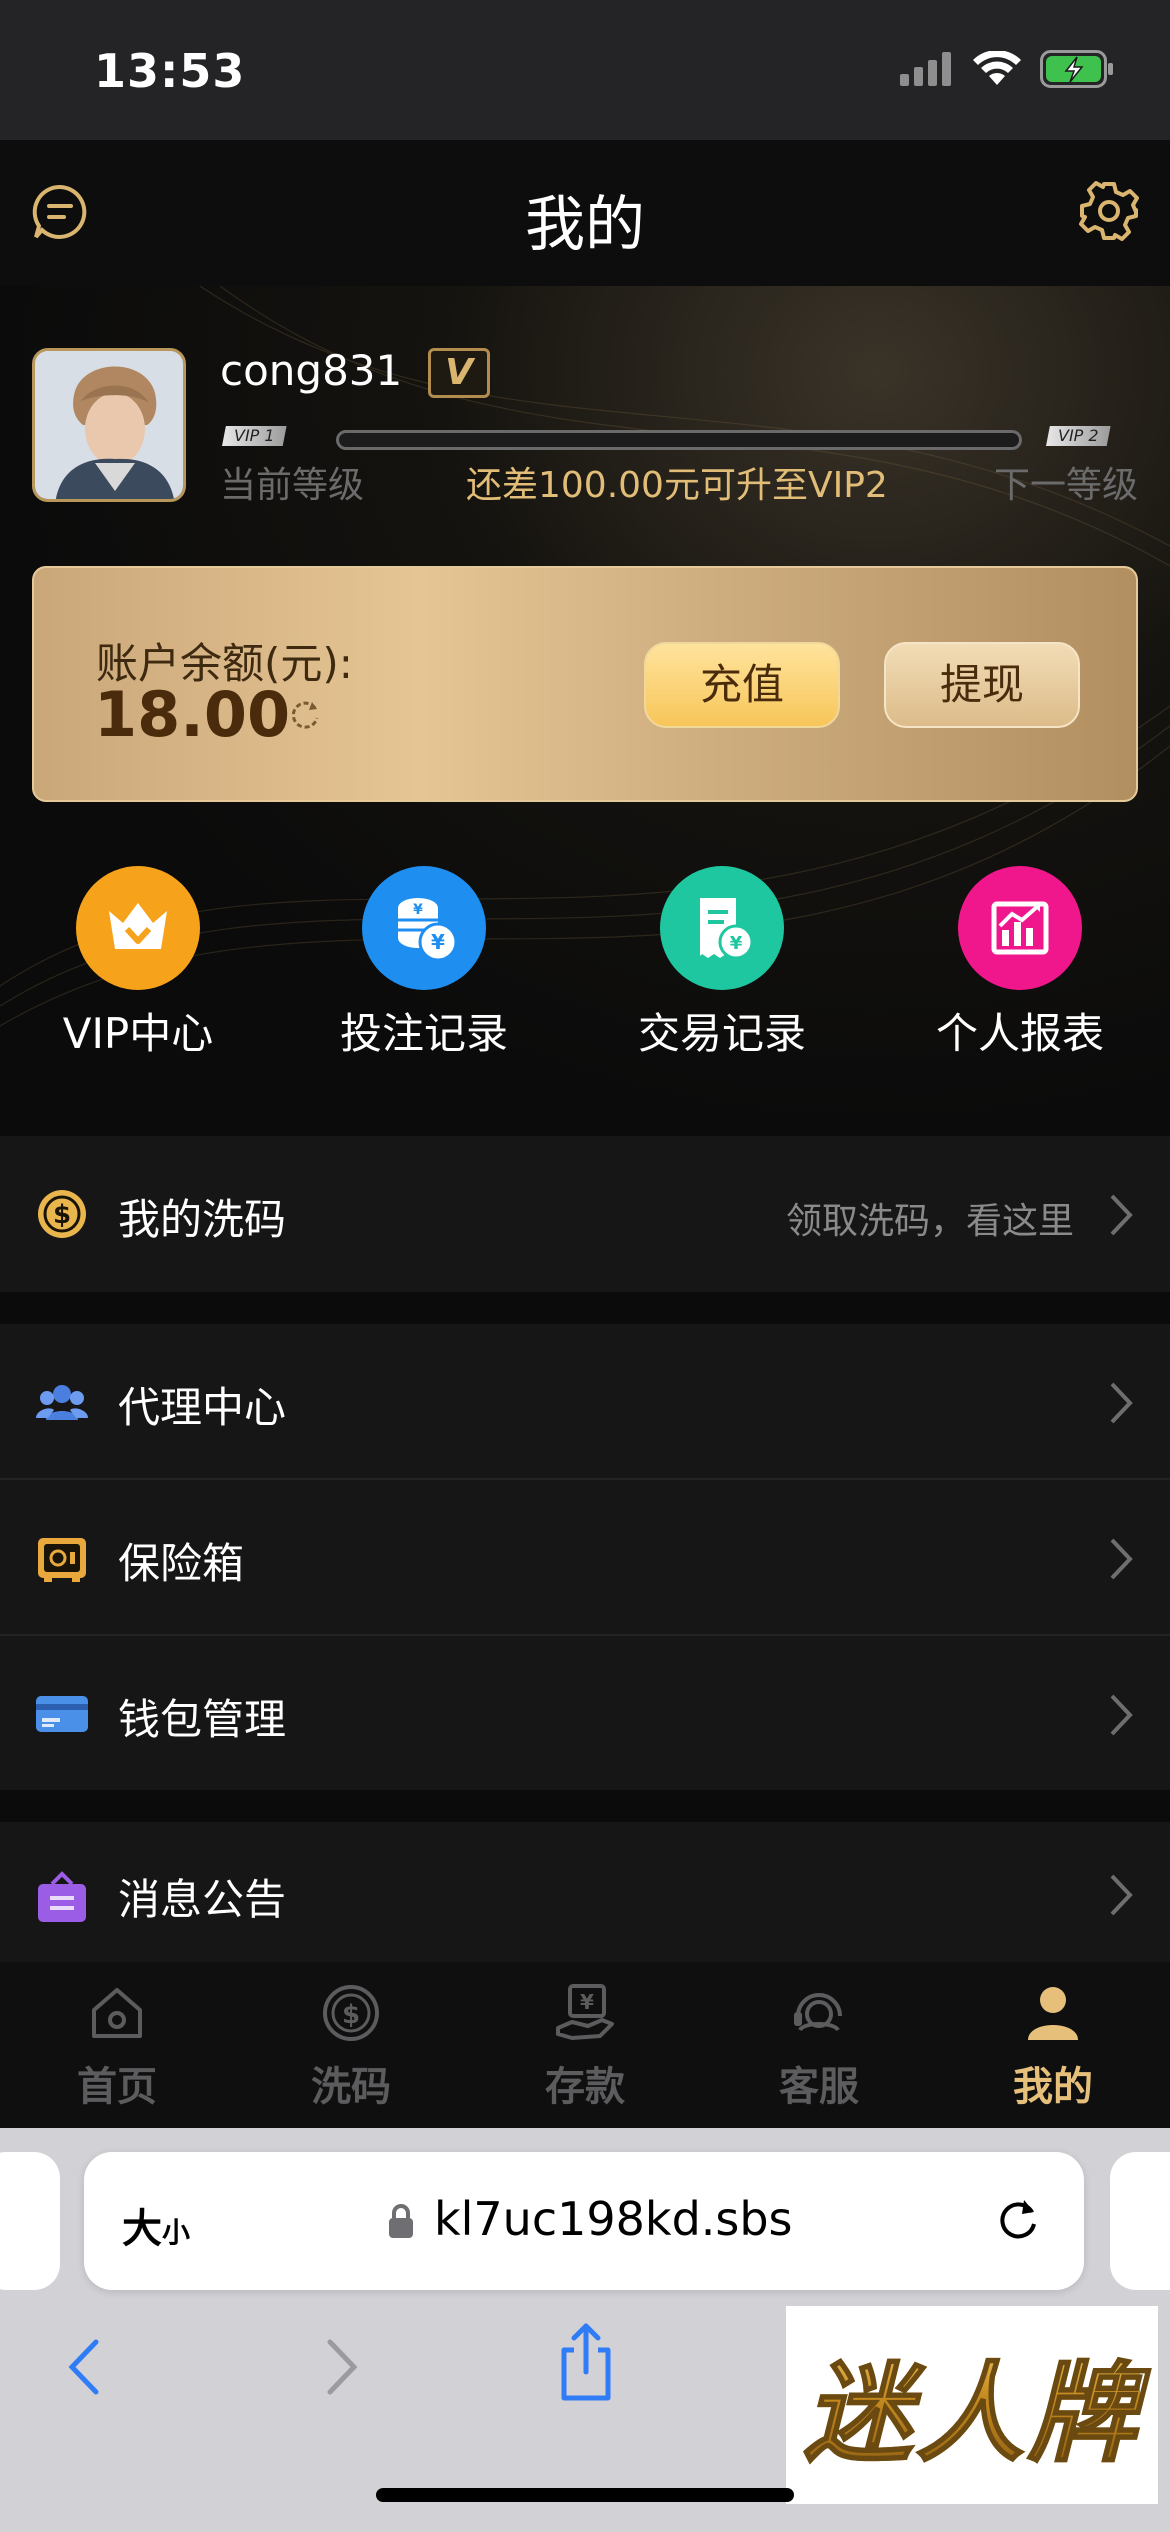  Describe the element at coordinates (62, 1896) in the screenshot. I see `announcement-bag-icon` at that location.